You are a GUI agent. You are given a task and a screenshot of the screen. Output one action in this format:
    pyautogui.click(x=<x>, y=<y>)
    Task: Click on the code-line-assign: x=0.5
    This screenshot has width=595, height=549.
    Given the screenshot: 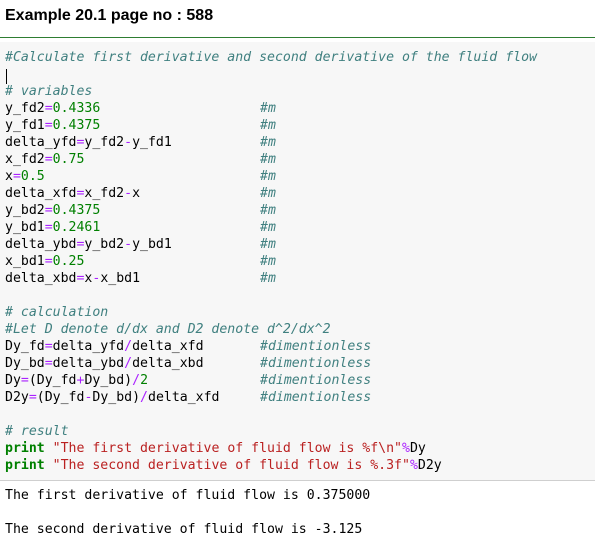 What is the action you would take?
    pyautogui.click(x=25, y=176)
    